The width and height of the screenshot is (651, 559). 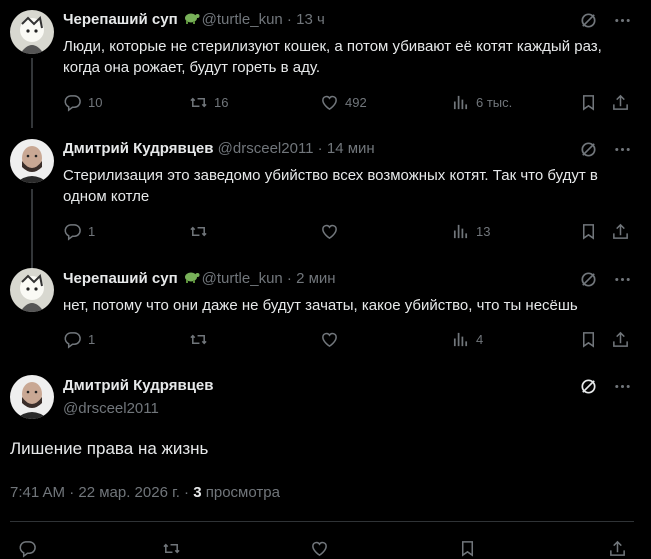 I want to click on focused-meta: 7:41 AM · 22 мар. 2026 г. · 3 просмотра, so click(x=145, y=493).